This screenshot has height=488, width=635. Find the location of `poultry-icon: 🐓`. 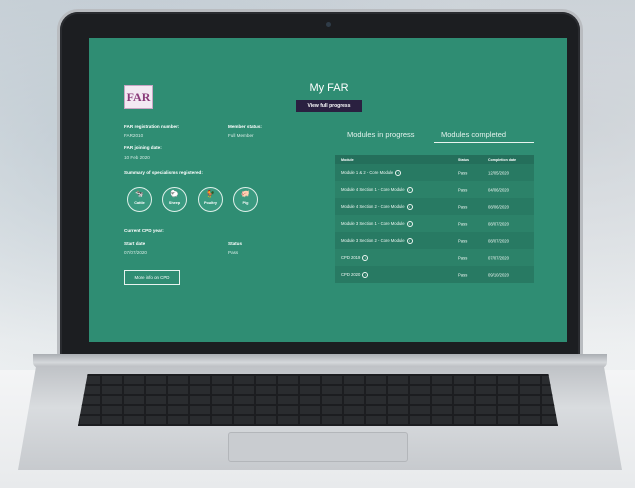

poultry-icon: 🐓 is located at coordinates (210, 194).